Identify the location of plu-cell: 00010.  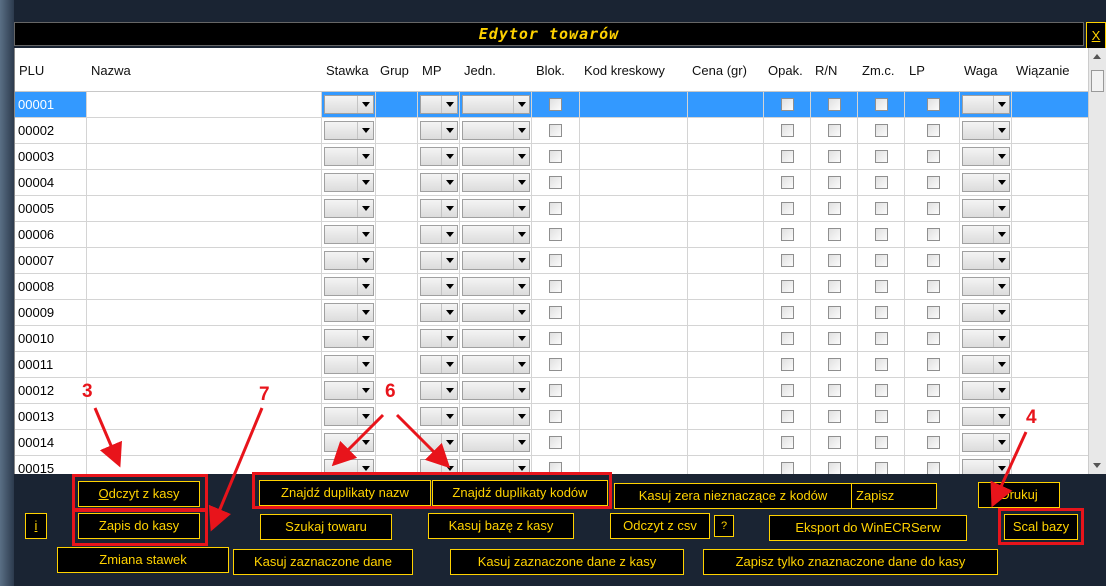
(51, 338).